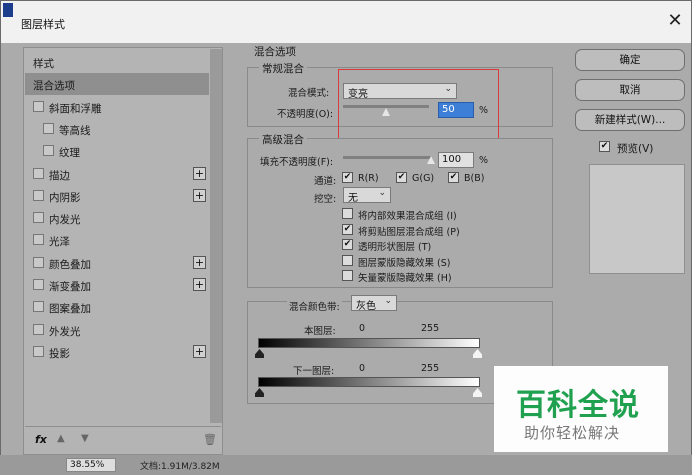 The width and height of the screenshot is (692, 475). I want to click on style-list-item: 内阴影 +, so click(117, 196).